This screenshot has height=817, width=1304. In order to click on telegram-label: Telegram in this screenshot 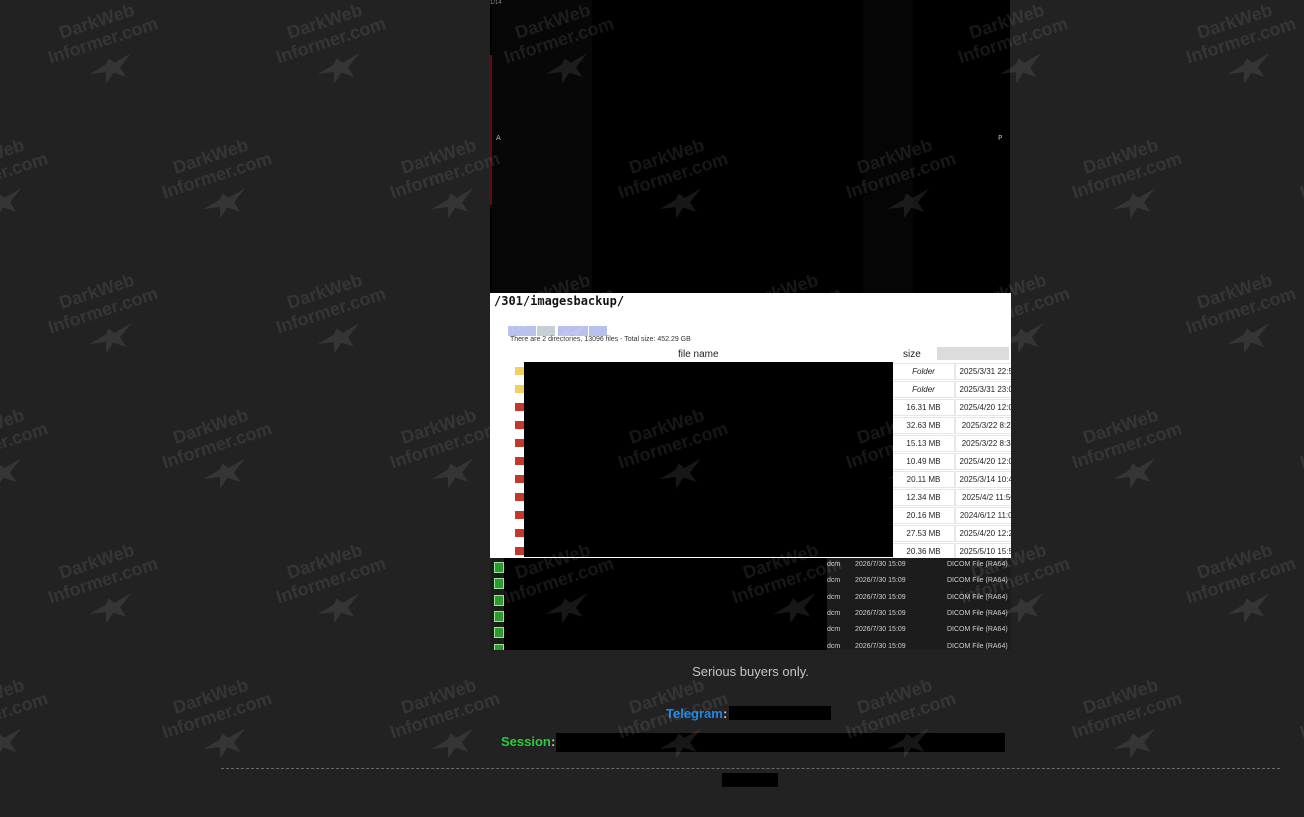, I will do `click(694, 713)`.